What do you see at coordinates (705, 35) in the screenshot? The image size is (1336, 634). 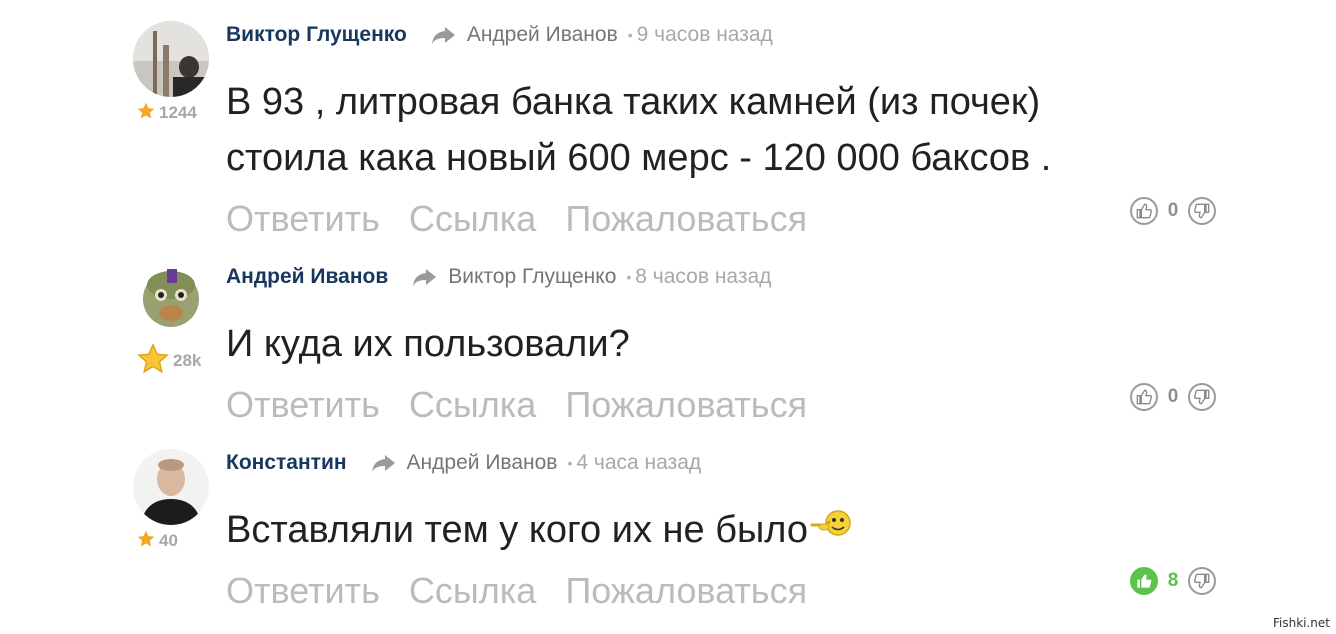 I see `comment-time: 9 часов назад` at bounding box center [705, 35].